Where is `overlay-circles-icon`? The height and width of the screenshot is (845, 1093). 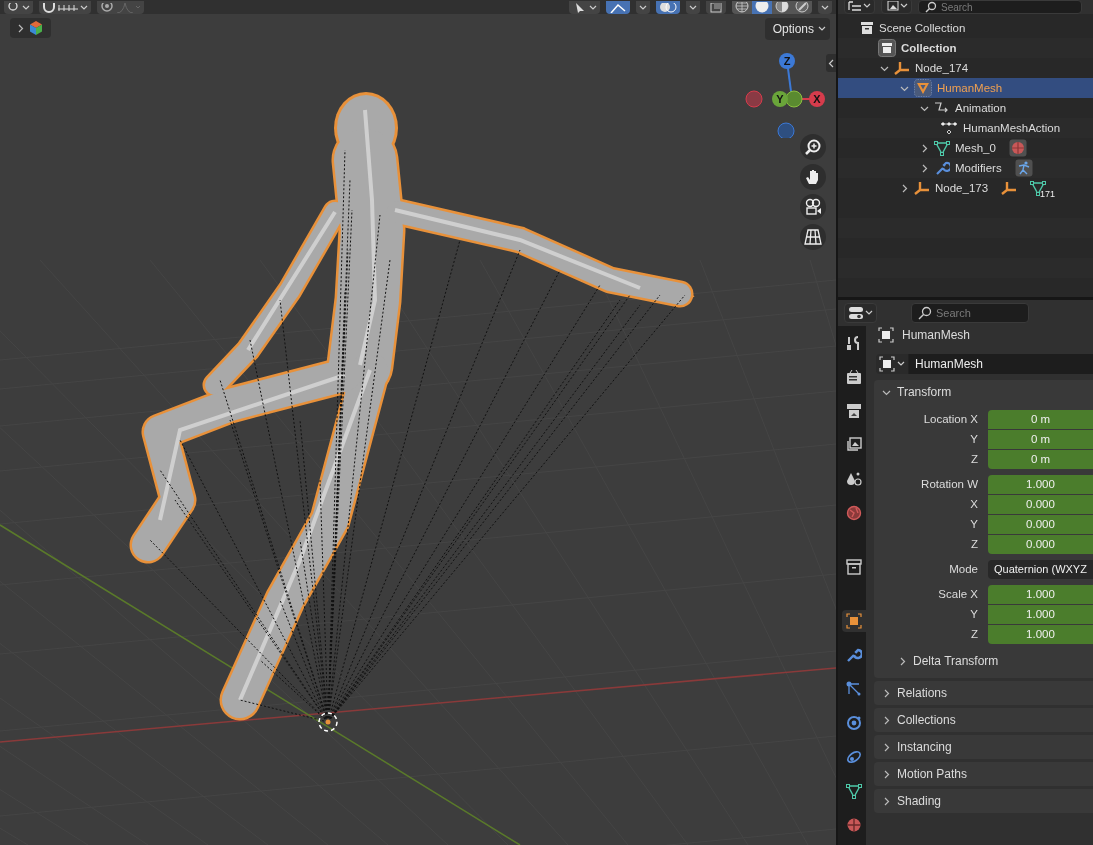
overlay-circles-icon is located at coordinates (668, 7).